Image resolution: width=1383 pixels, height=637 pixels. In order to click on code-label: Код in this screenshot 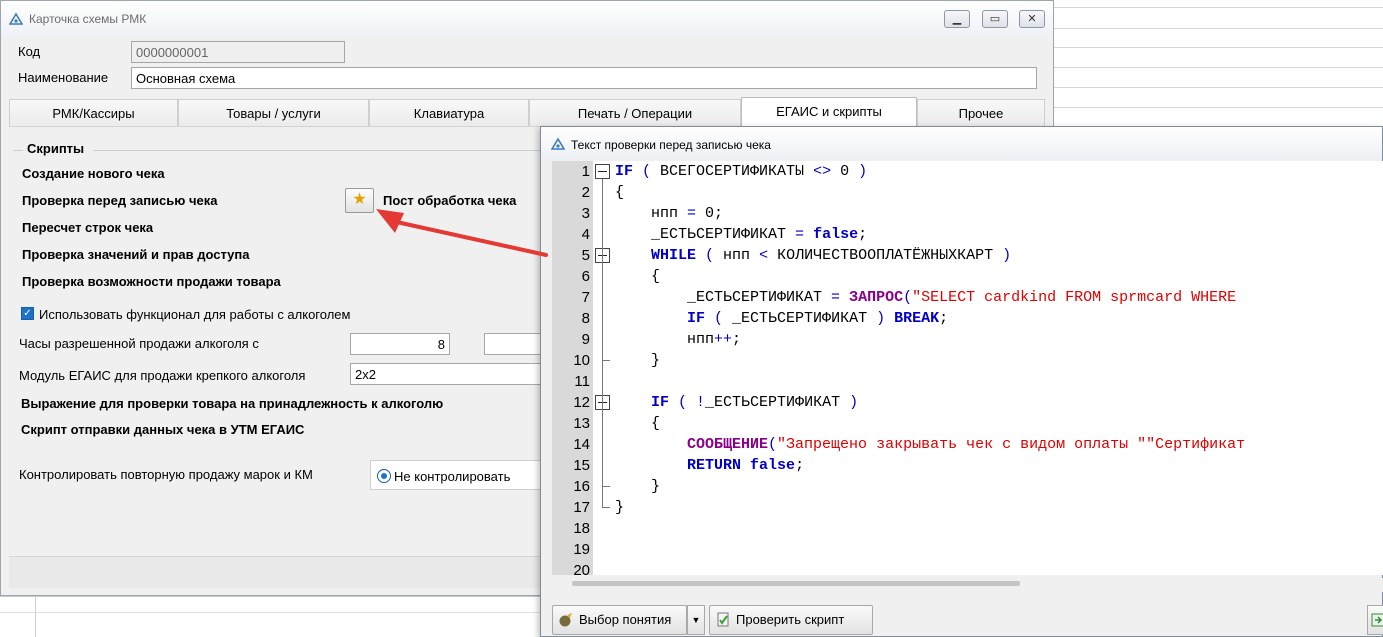, I will do `click(29, 51)`.